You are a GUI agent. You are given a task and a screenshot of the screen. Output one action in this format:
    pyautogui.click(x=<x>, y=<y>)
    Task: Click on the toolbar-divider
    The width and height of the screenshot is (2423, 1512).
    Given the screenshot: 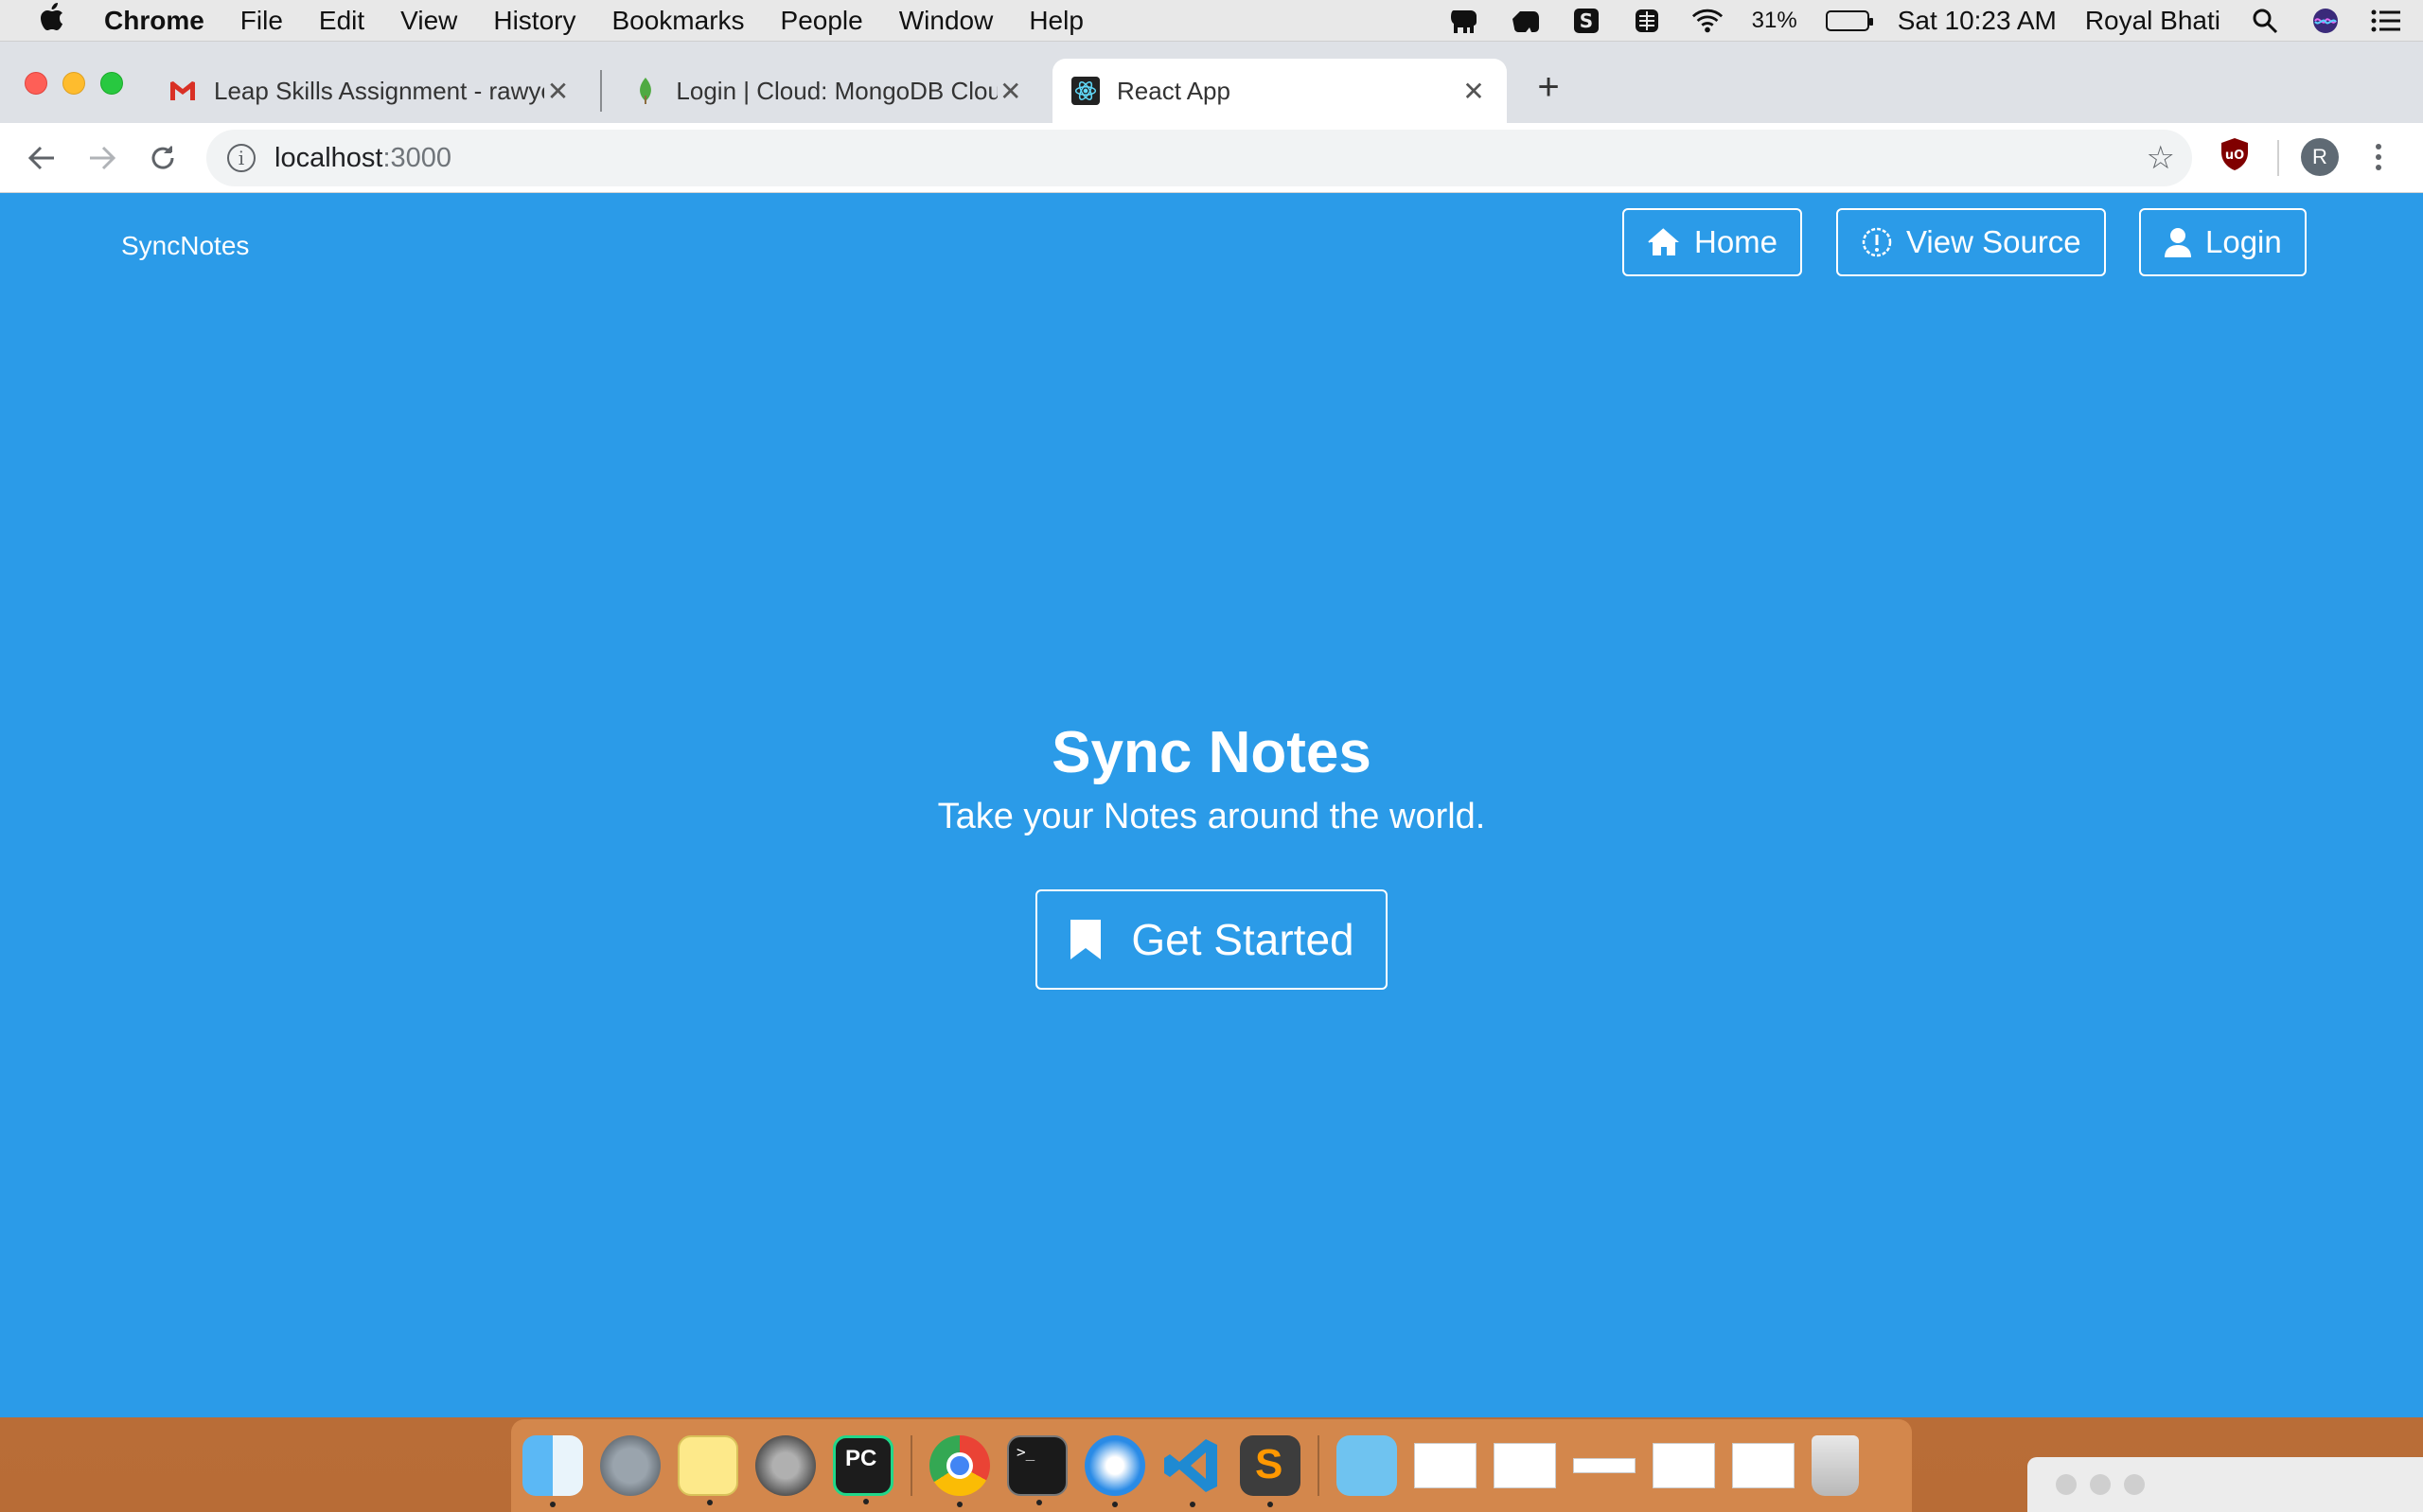 What is the action you would take?
    pyautogui.click(x=2278, y=158)
    